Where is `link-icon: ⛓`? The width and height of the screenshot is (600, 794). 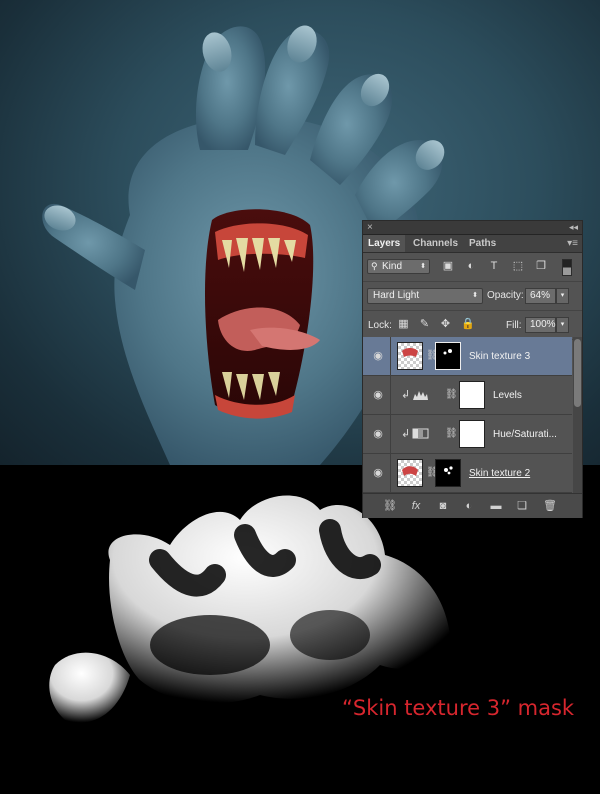
link-icon: ⛓ is located at coordinates (390, 506).